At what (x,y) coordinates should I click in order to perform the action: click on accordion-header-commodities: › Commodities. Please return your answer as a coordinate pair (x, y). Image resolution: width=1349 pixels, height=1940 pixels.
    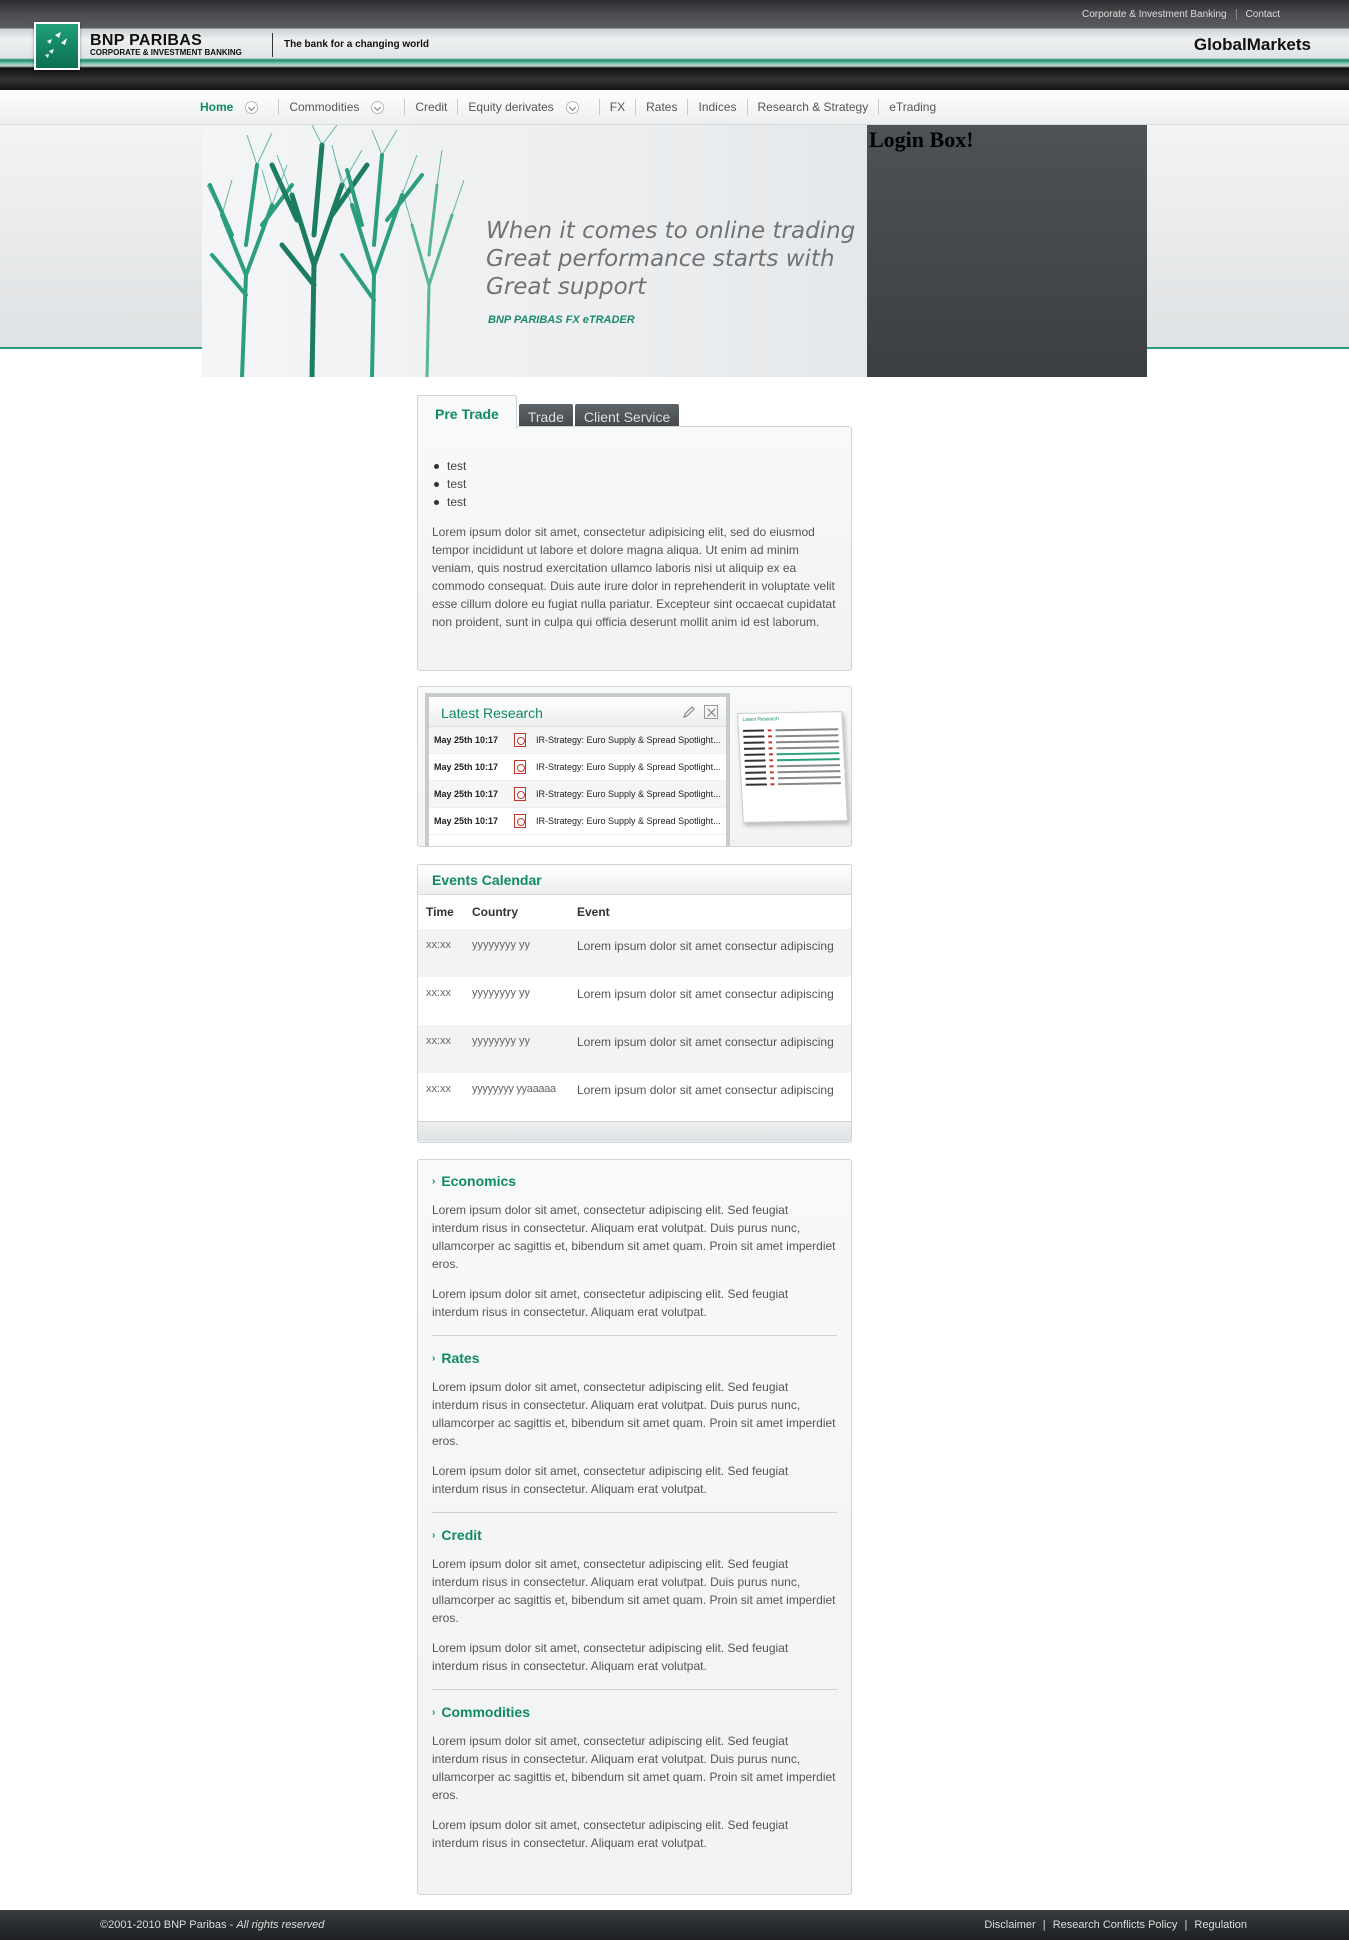
    Looking at the image, I should click on (634, 1712).